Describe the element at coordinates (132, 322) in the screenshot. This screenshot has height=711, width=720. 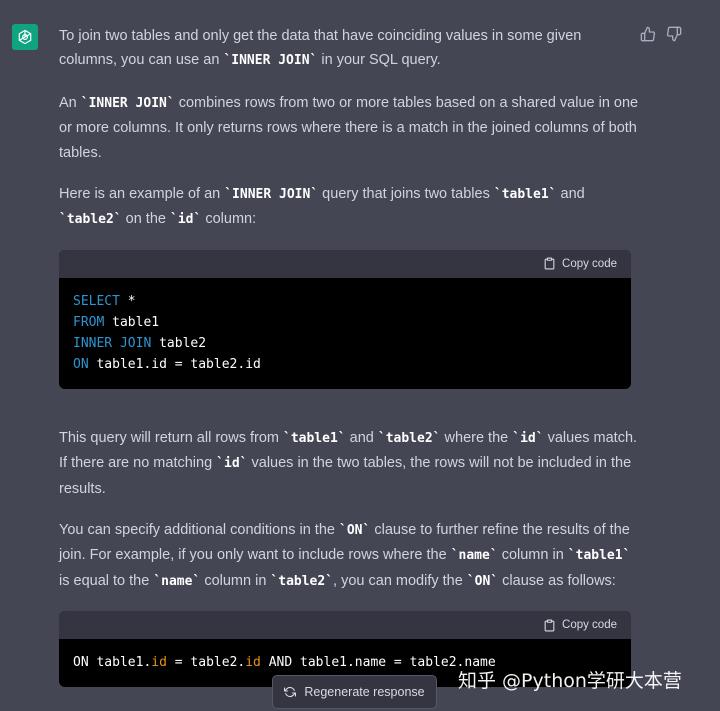
I see `code-token: table1` at that location.